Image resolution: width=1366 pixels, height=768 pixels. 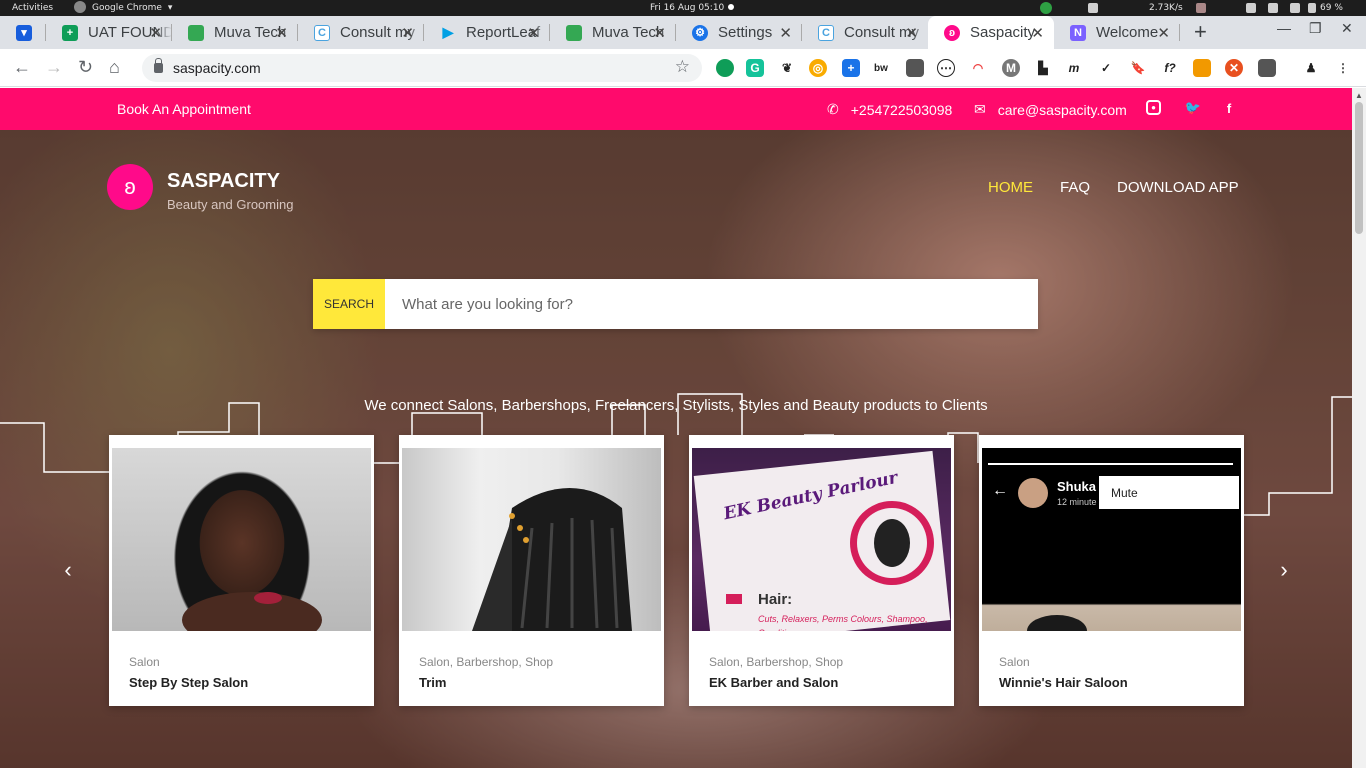 What do you see at coordinates (1359, 95) in the screenshot?
I see `scroll-up-icon: ▲` at bounding box center [1359, 95].